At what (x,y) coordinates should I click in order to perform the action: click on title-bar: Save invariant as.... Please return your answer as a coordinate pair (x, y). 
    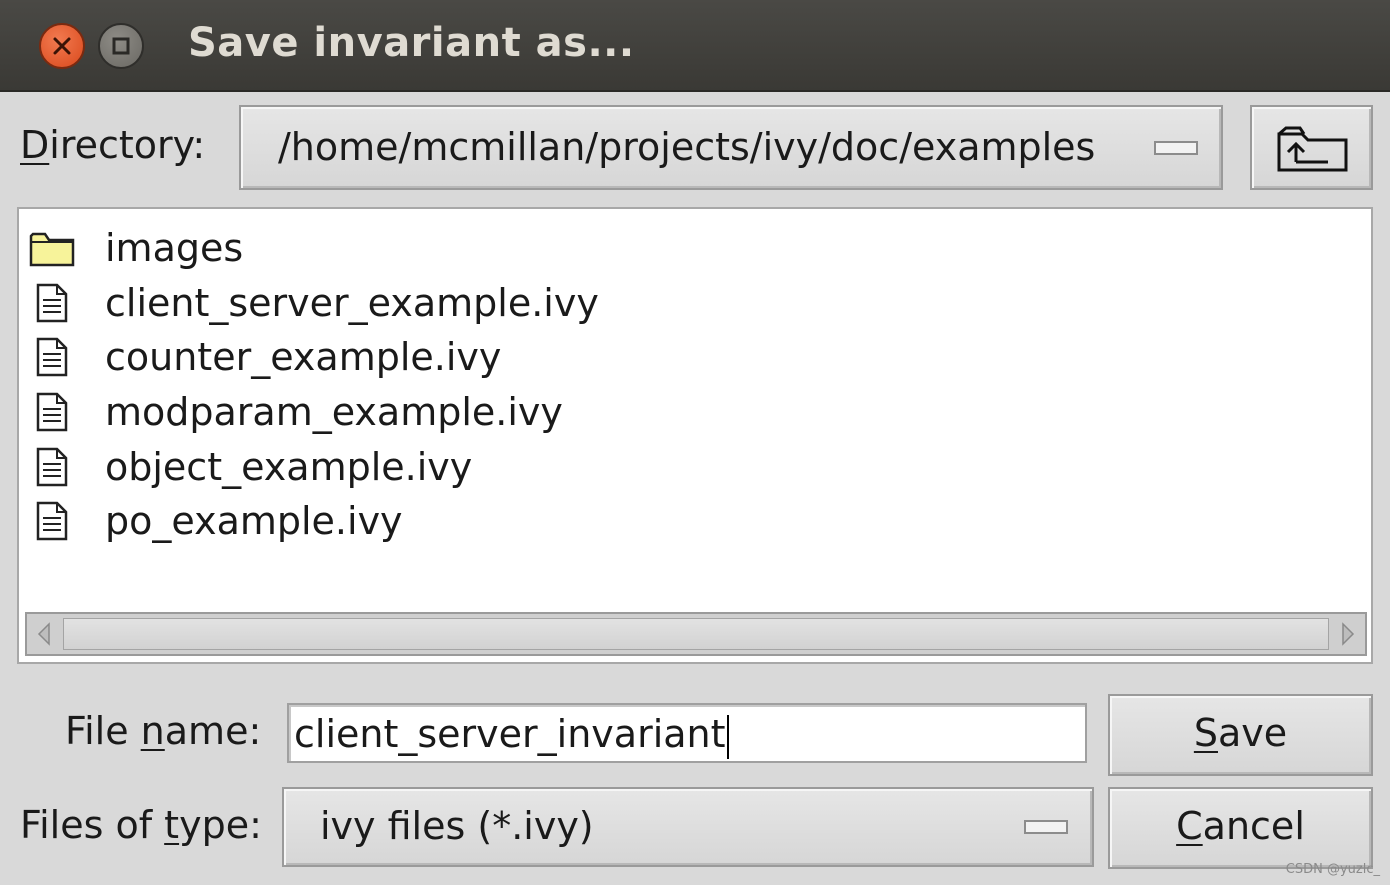
    Looking at the image, I should click on (695, 46).